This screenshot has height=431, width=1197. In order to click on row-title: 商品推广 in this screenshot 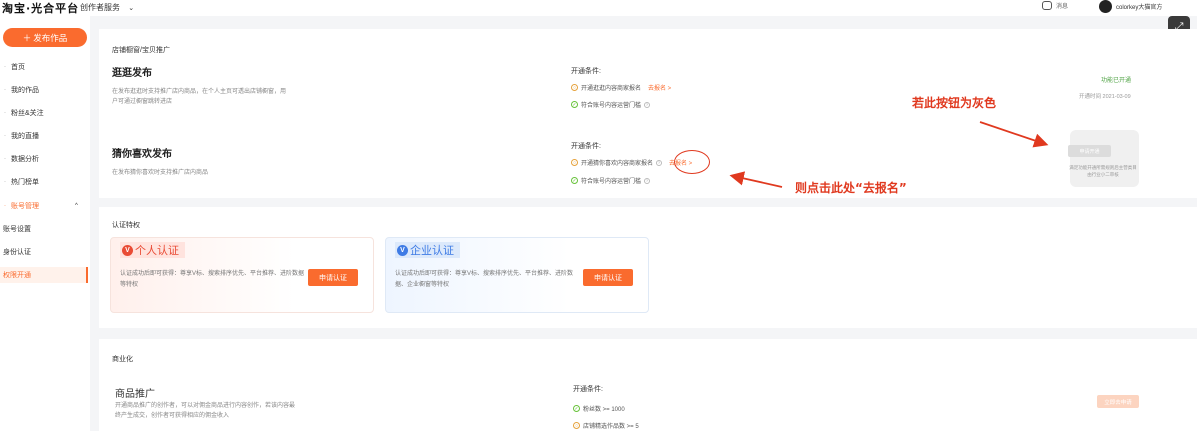, I will do `click(135, 394)`.